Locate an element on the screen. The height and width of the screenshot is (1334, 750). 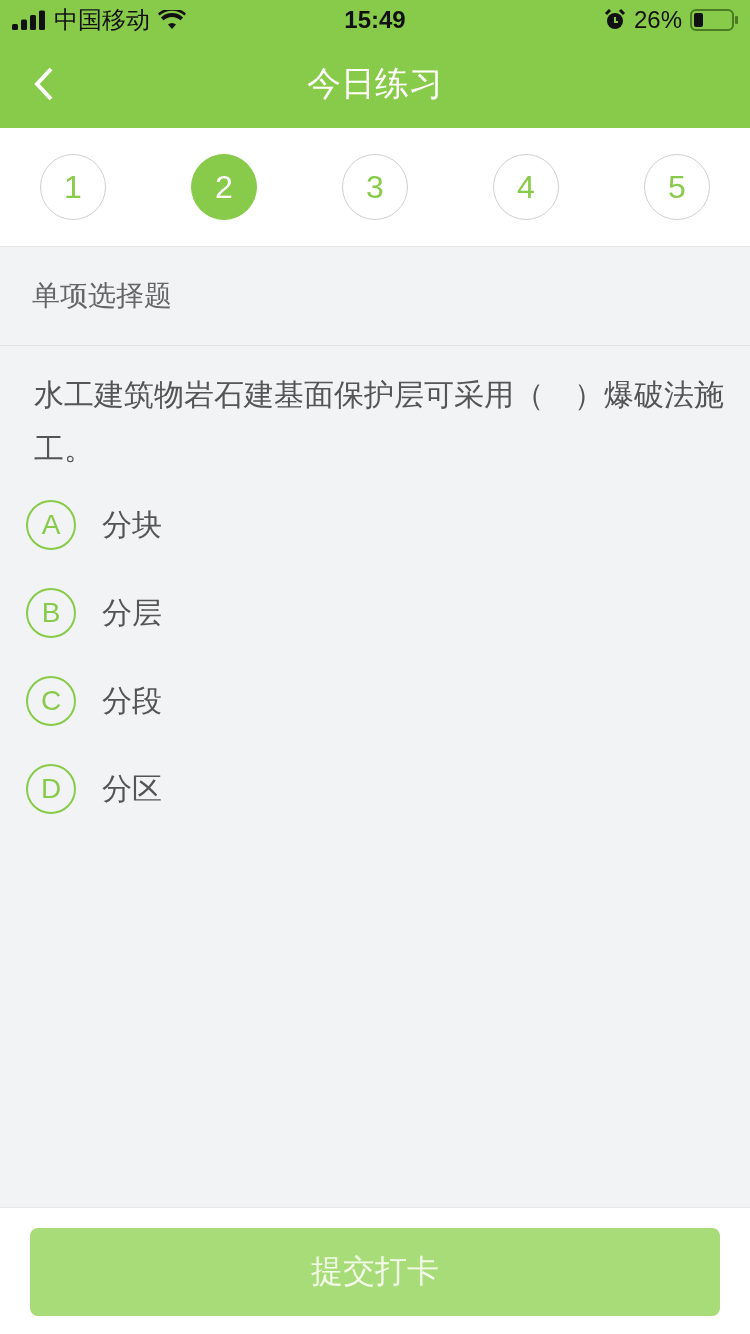
alarm-icon is located at coordinates (614, 20).